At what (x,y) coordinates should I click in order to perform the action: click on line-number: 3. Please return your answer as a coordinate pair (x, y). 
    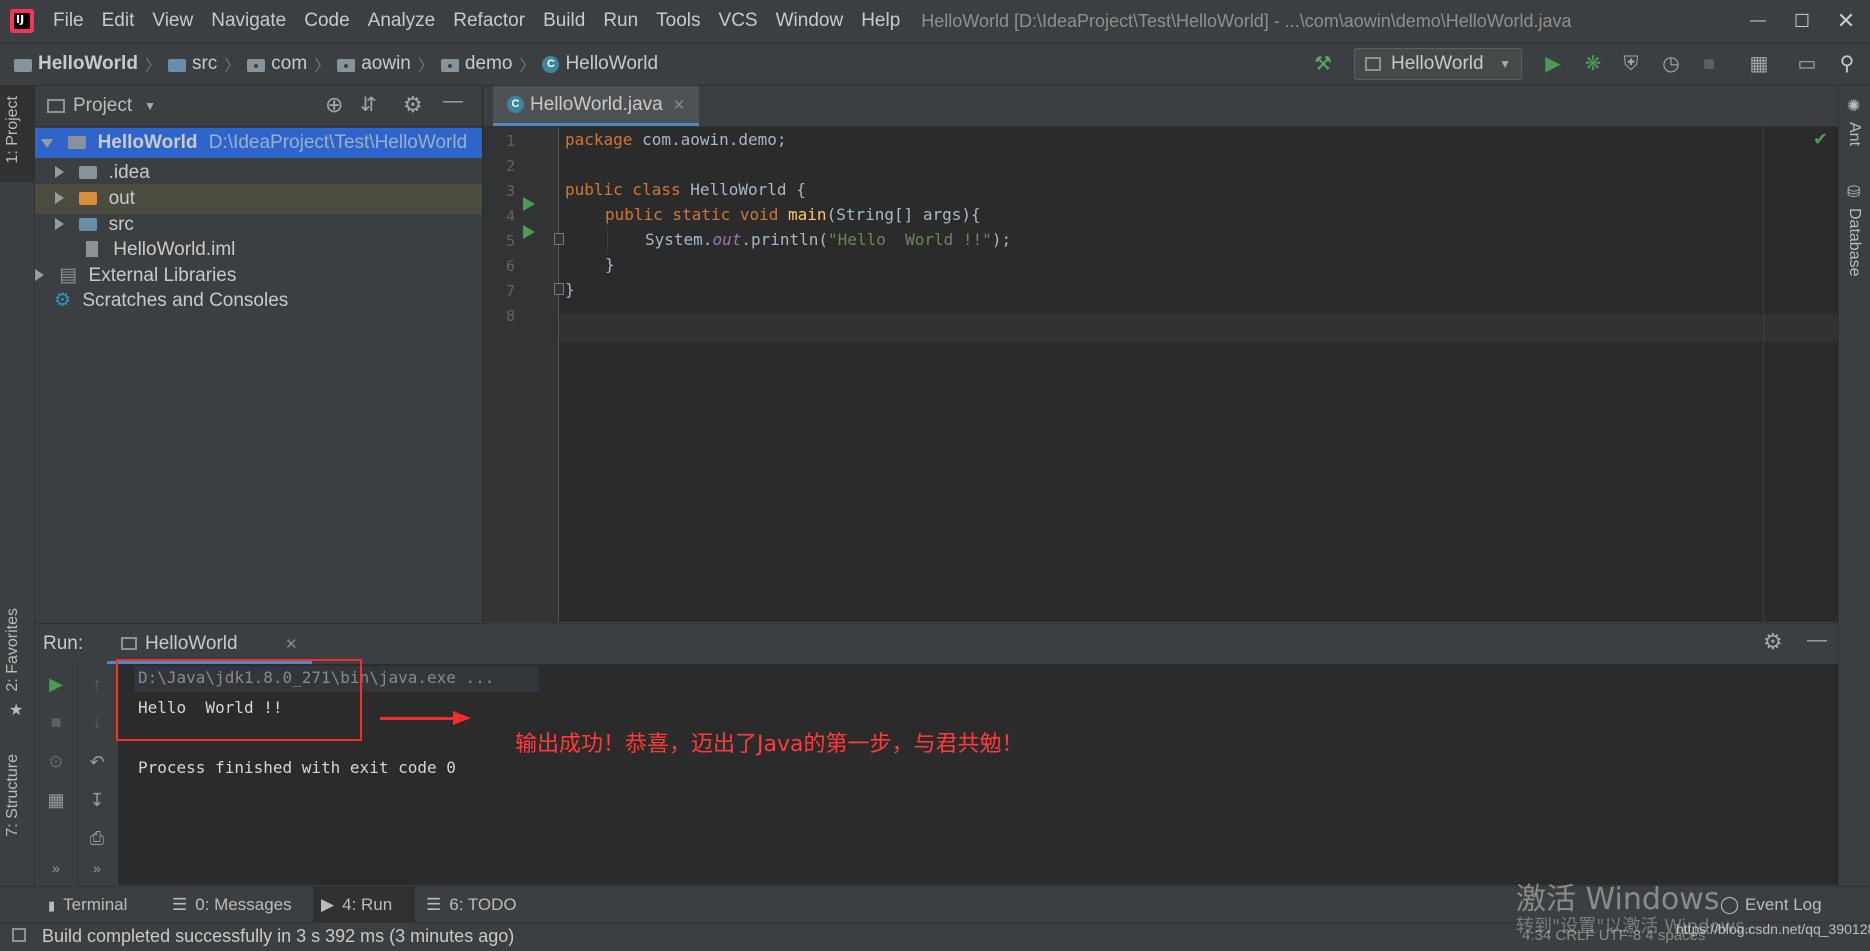
    Looking at the image, I should click on (510, 191).